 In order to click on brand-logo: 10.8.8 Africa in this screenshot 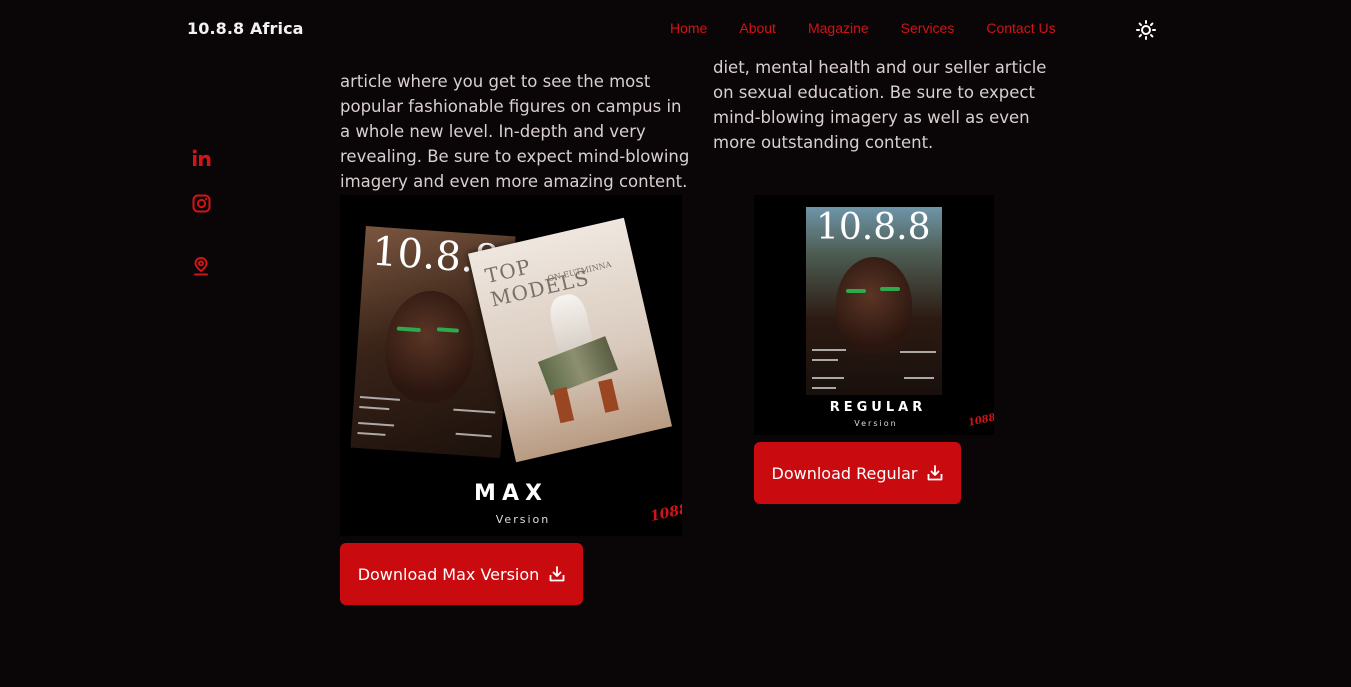, I will do `click(245, 28)`.